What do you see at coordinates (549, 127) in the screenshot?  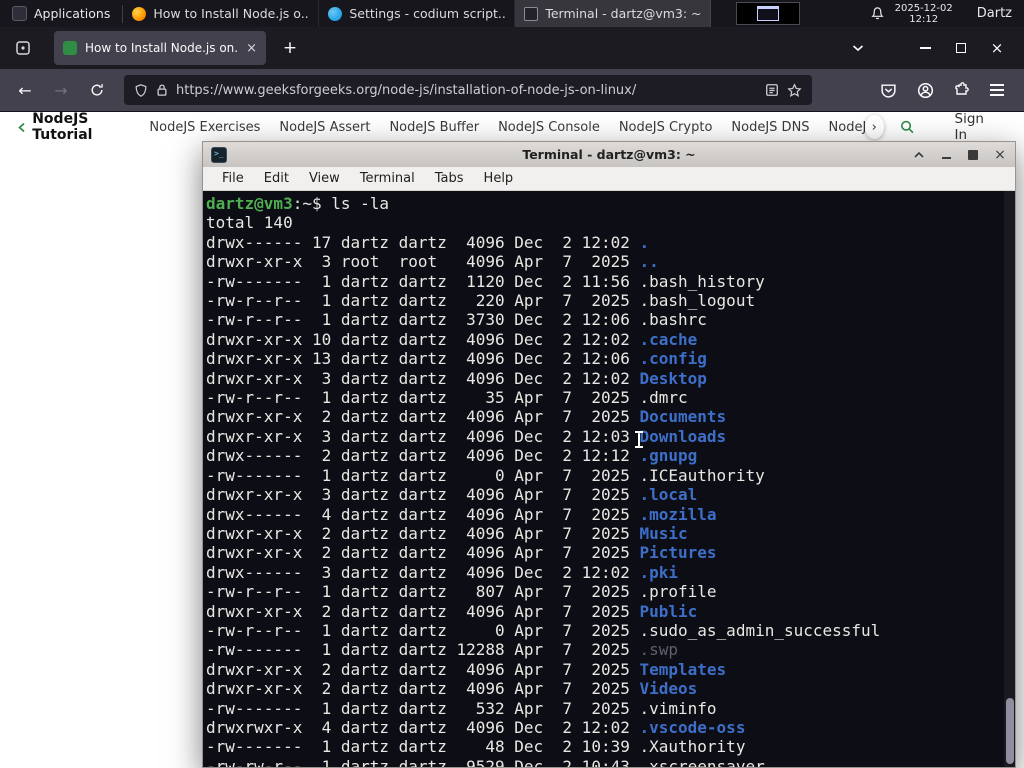 I see `nav-link: NodeJS Console` at bounding box center [549, 127].